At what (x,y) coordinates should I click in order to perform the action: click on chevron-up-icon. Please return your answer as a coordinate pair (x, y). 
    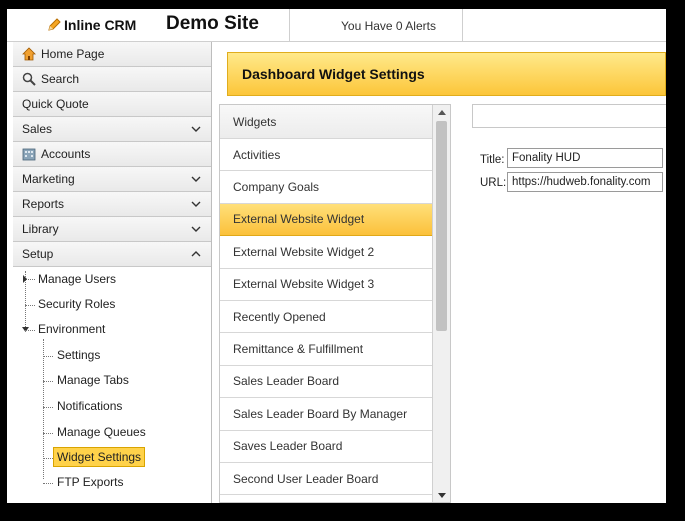
    Looking at the image, I should click on (196, 254).